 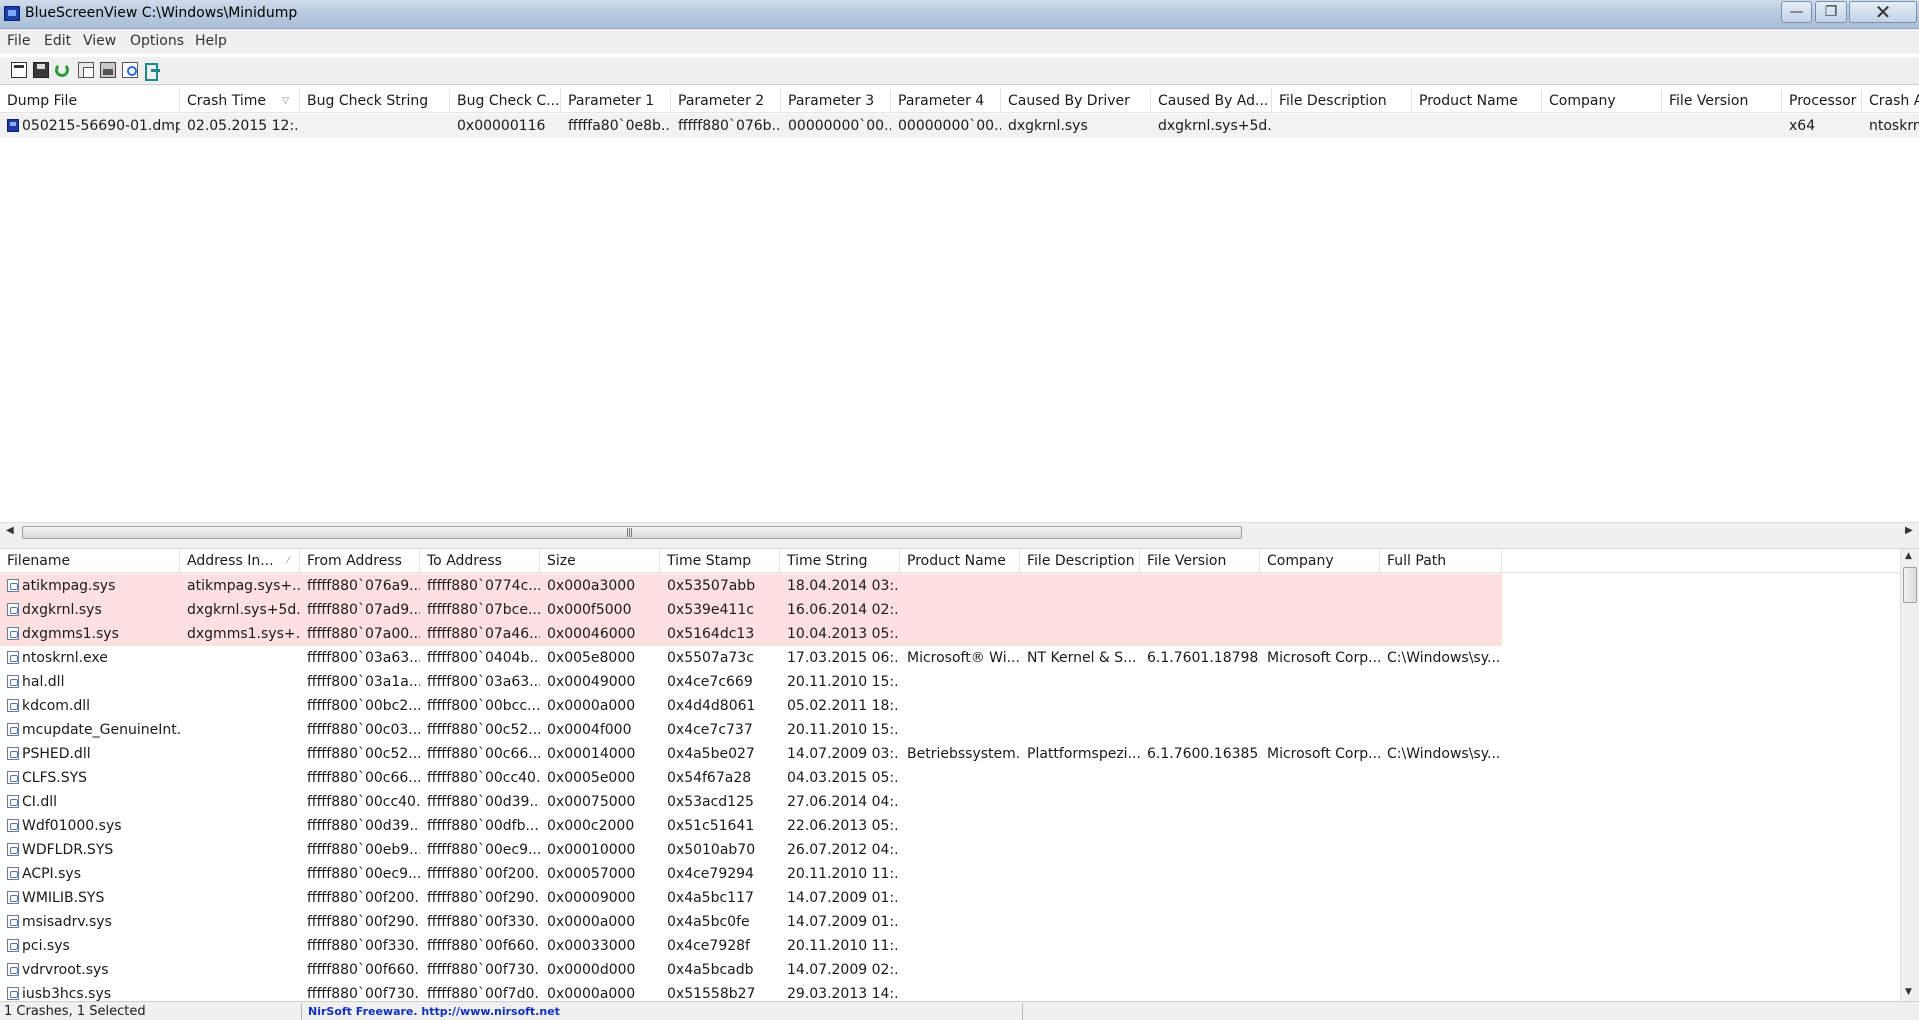 What do you see at coordinates (10, 530) in the screenshot?
I see `scroll-left-icon: ◀` at bounding box center [10, 530].